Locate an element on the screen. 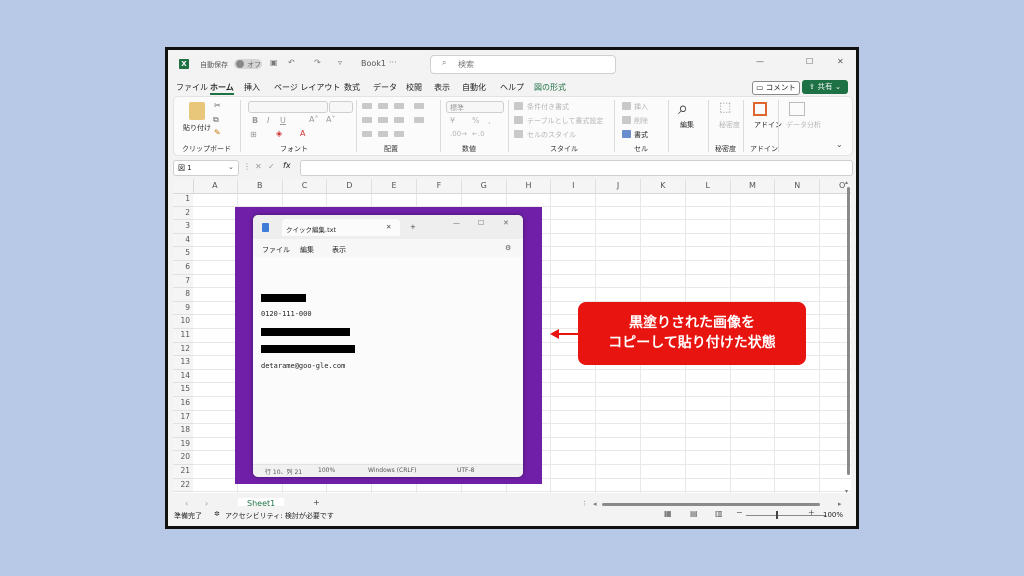  find-icon: ⌕ is located at coordinates (683, 108).